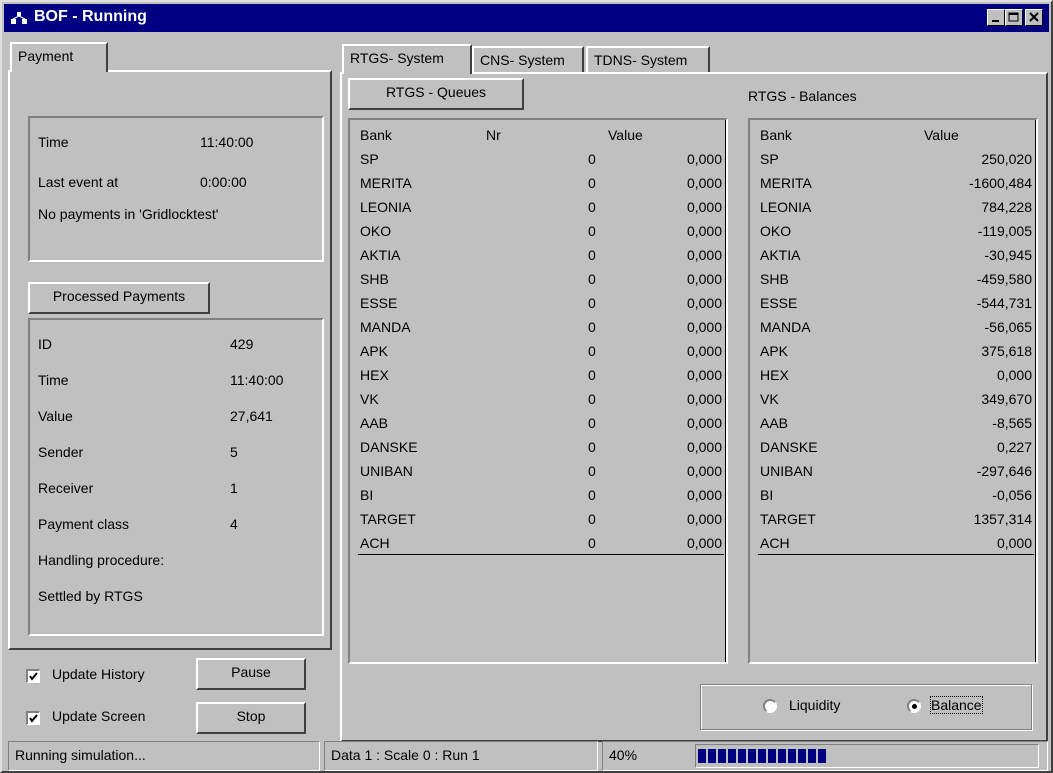  What do you see at coordinates (538, 496) in the screenshot?
I see `table-row: BI 0 0,000` at bounding box center [538, 496].